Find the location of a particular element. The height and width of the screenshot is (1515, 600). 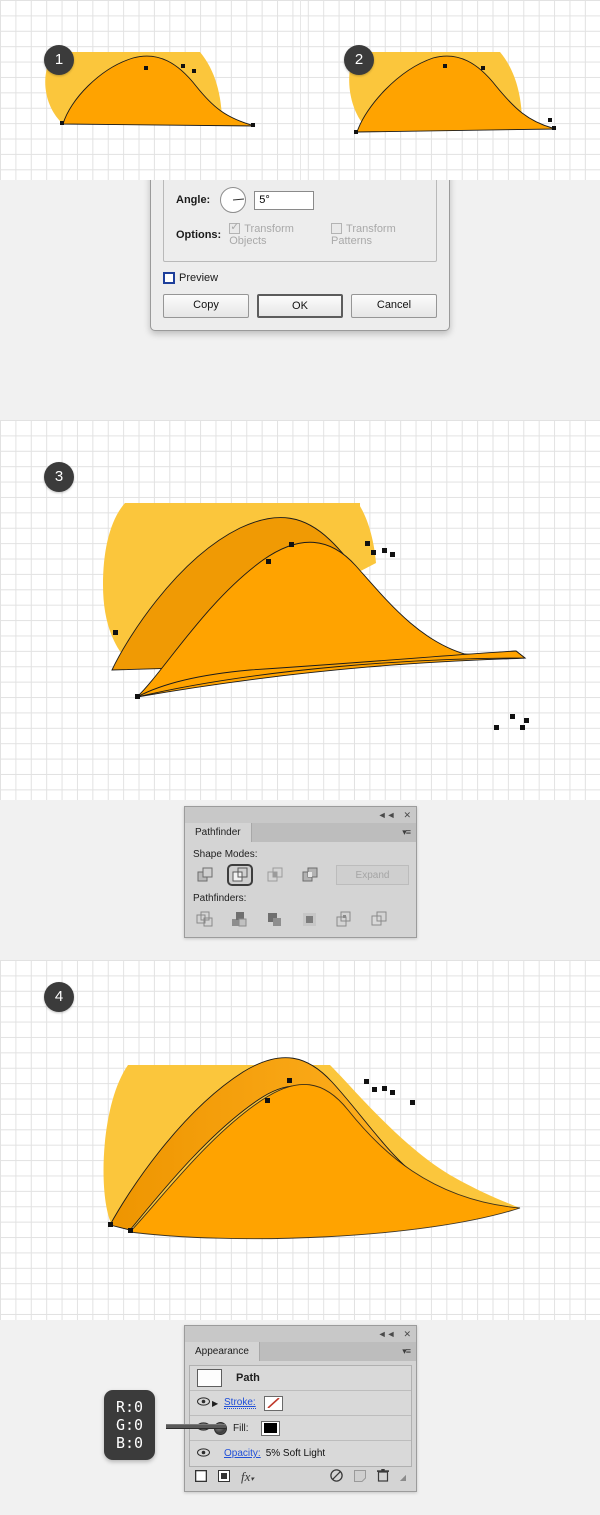

preview-label: Preview is located at coordinates (199, 278).